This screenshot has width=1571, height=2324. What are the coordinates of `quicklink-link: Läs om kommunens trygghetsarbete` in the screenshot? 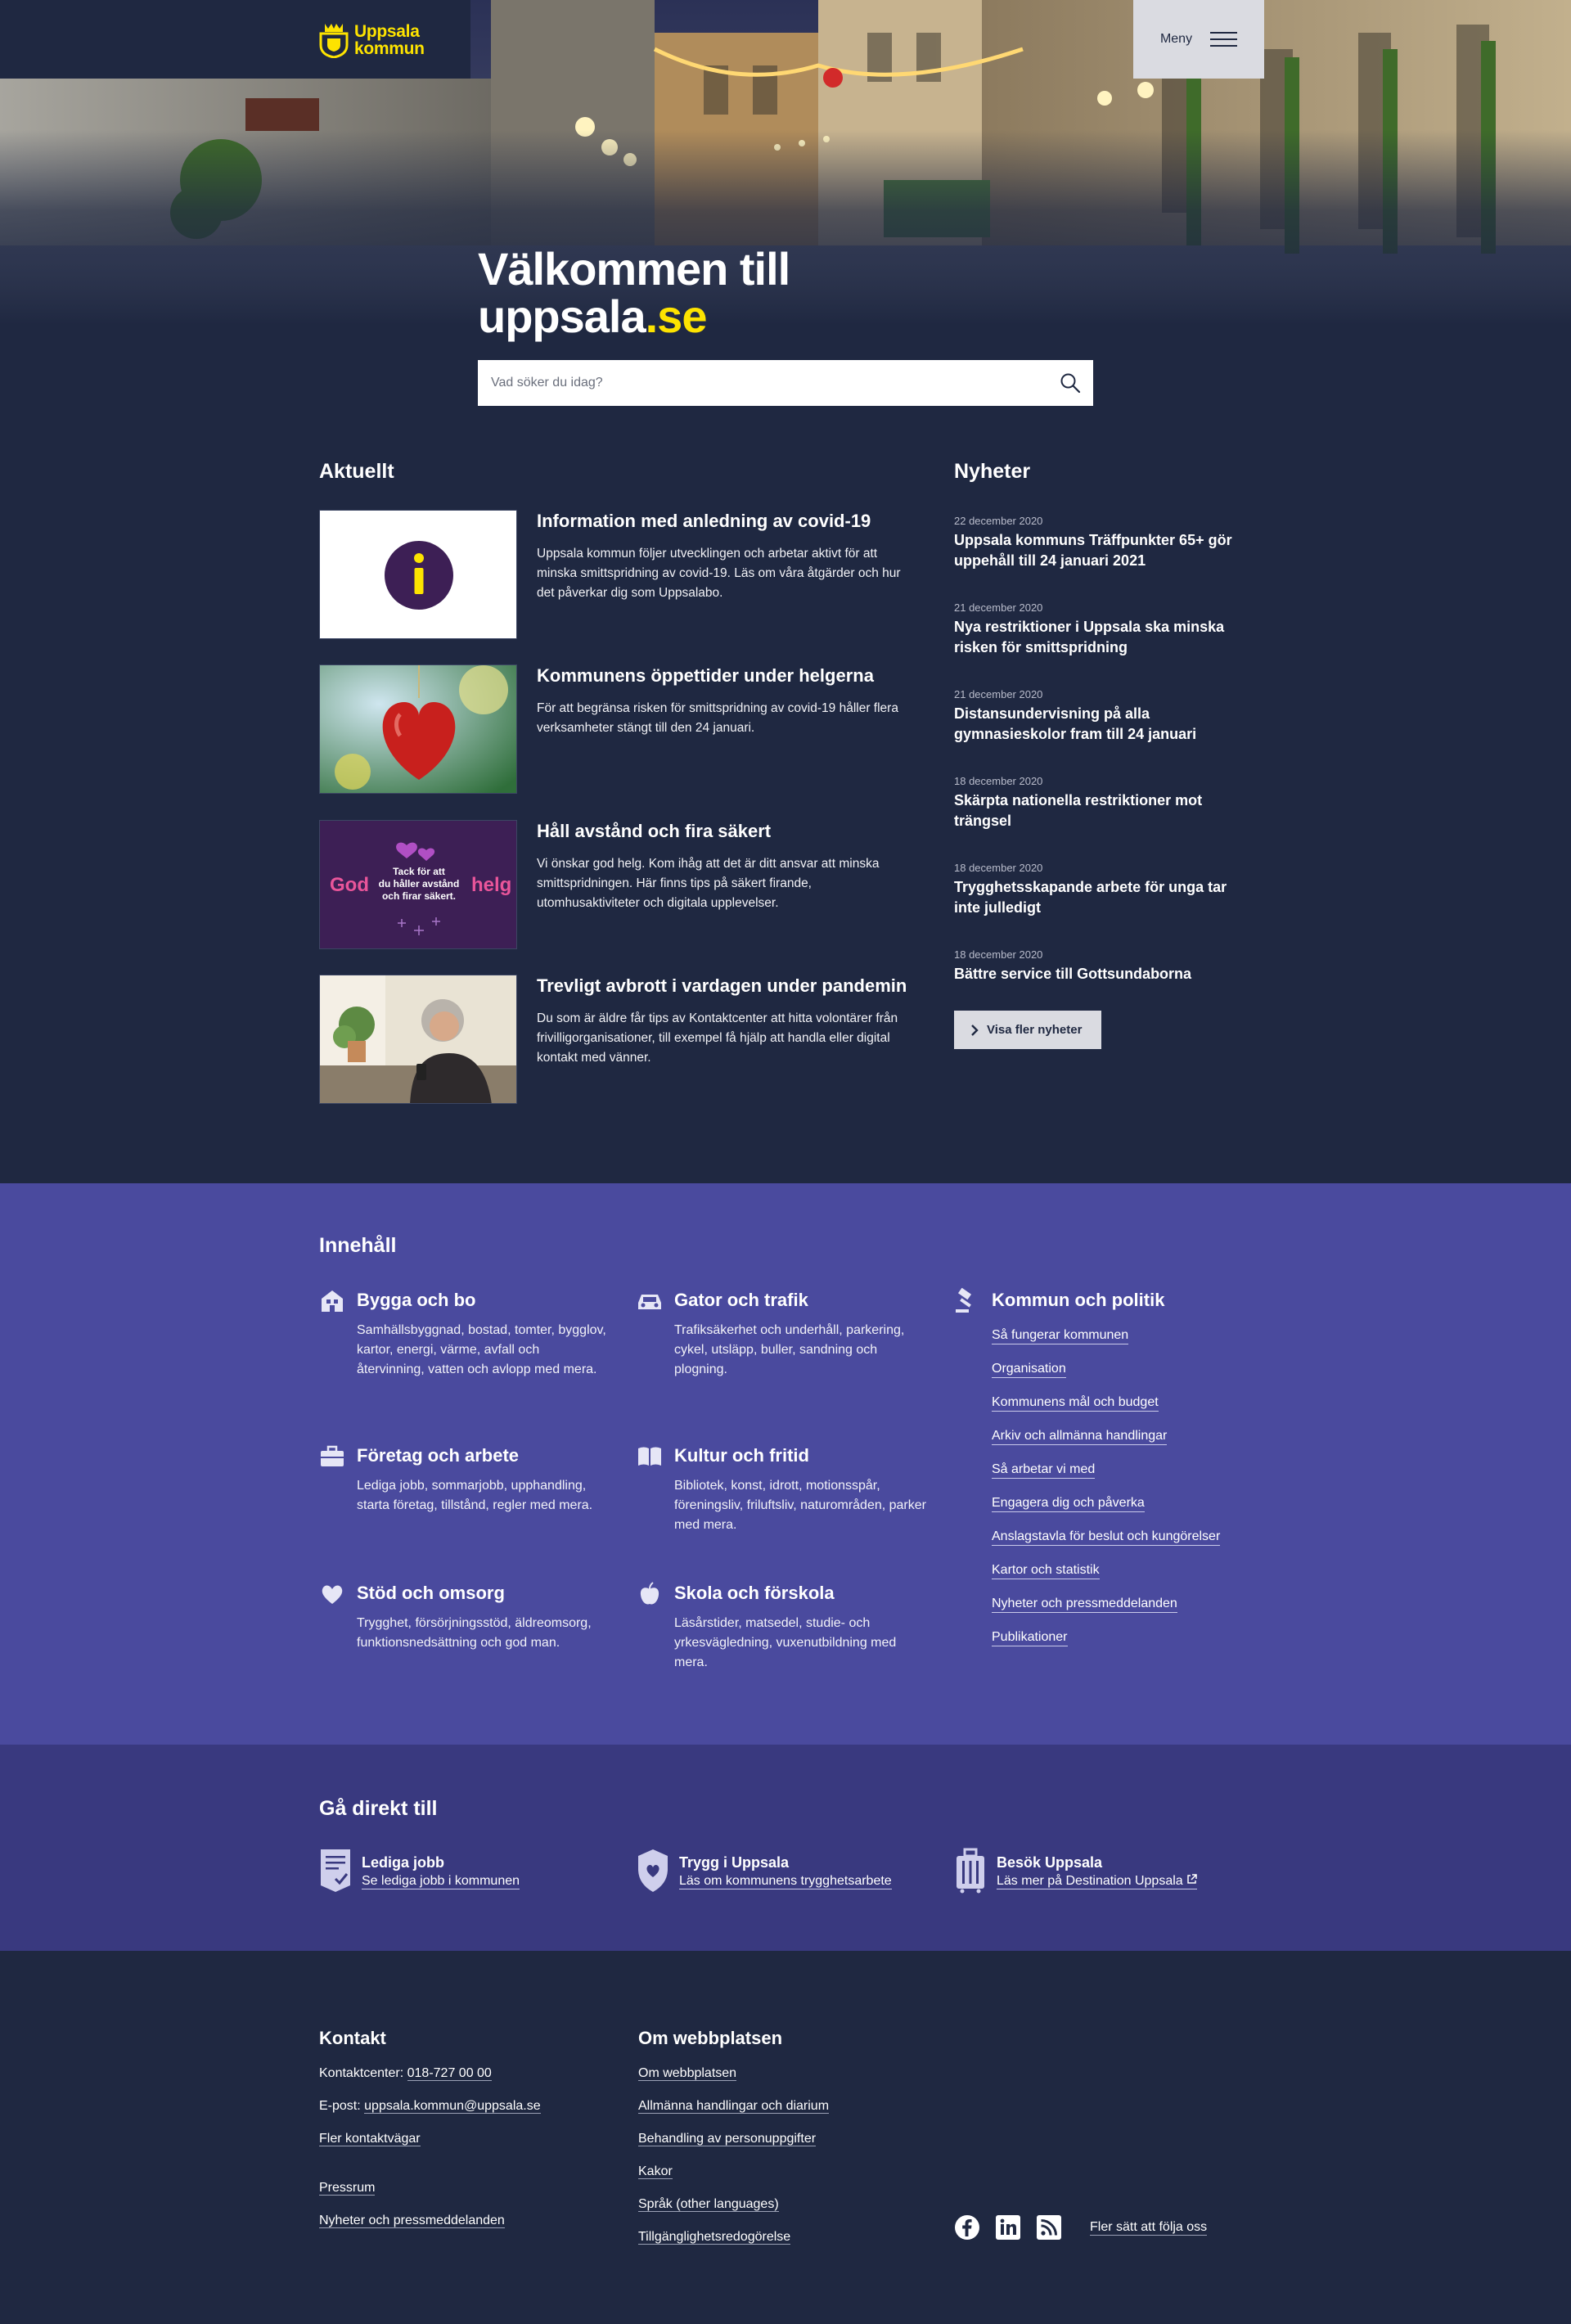 It's located at (785, 1882).